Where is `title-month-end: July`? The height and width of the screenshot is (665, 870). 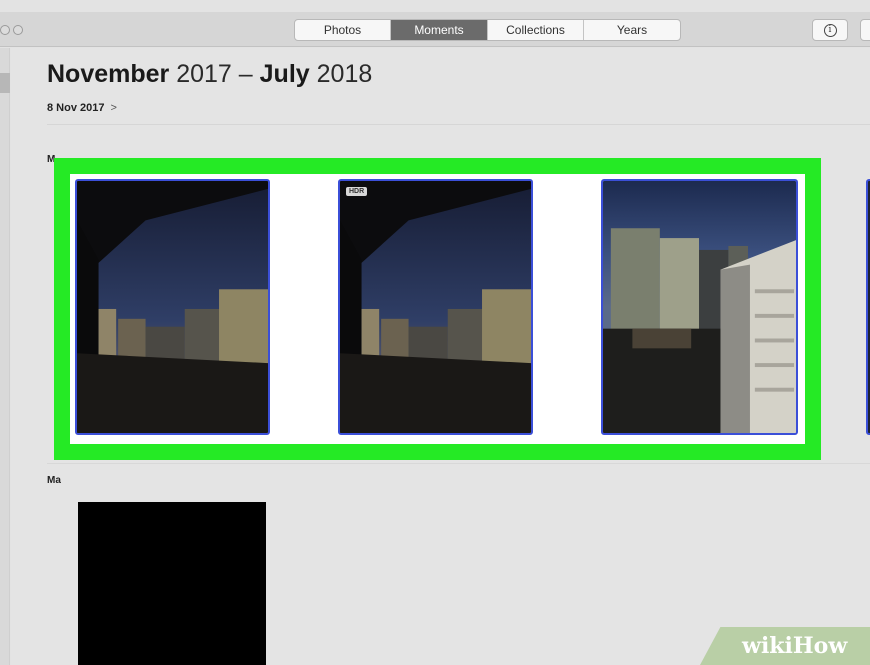
title-month-end: July is located at coordinates (284, 74).